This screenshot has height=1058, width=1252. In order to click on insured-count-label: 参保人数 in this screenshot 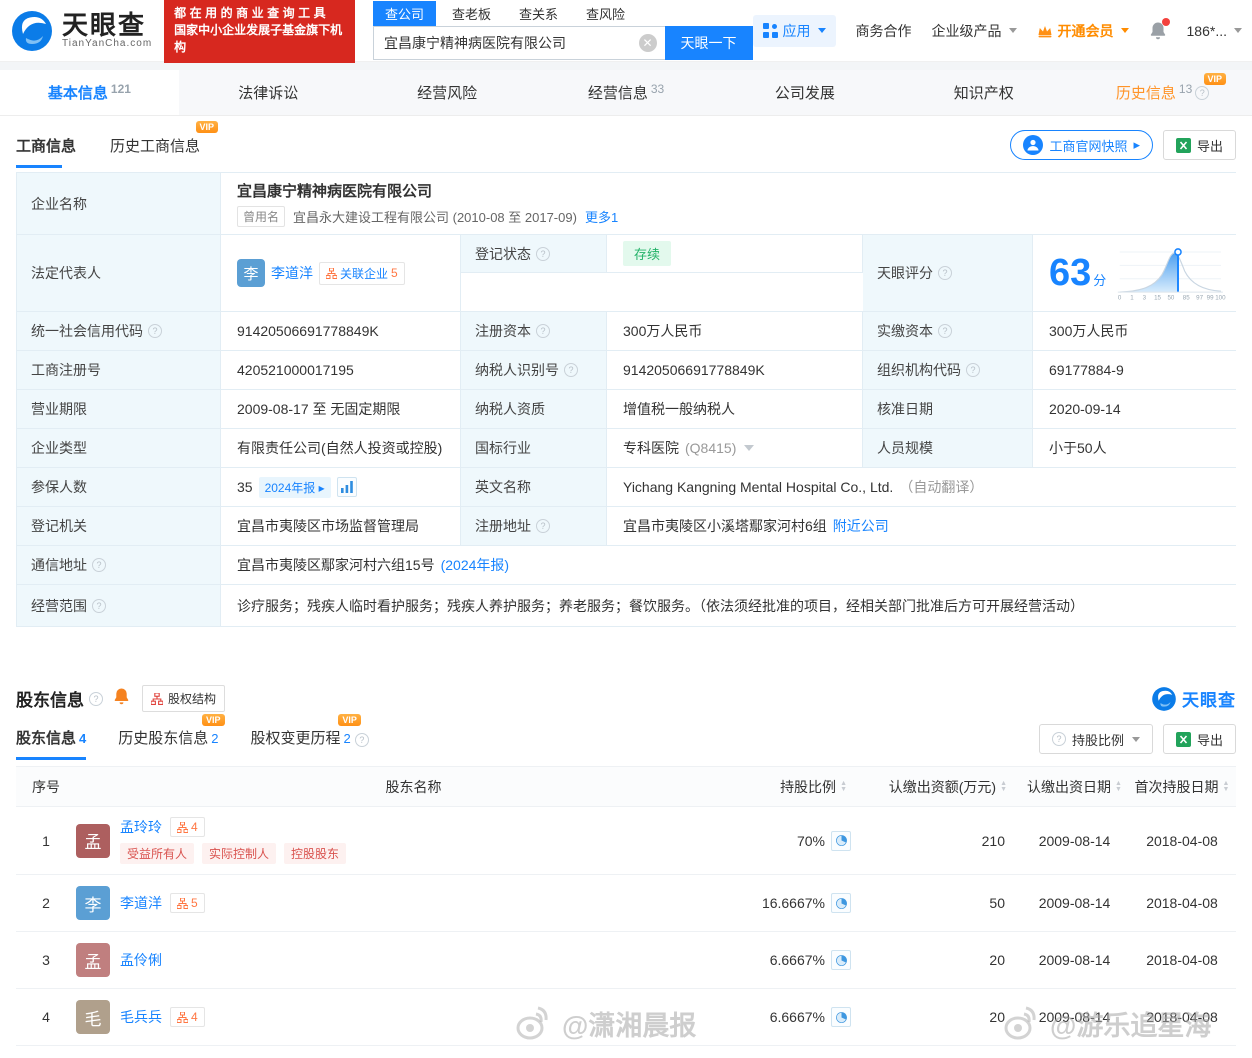, I will do `click(119, 487)`.